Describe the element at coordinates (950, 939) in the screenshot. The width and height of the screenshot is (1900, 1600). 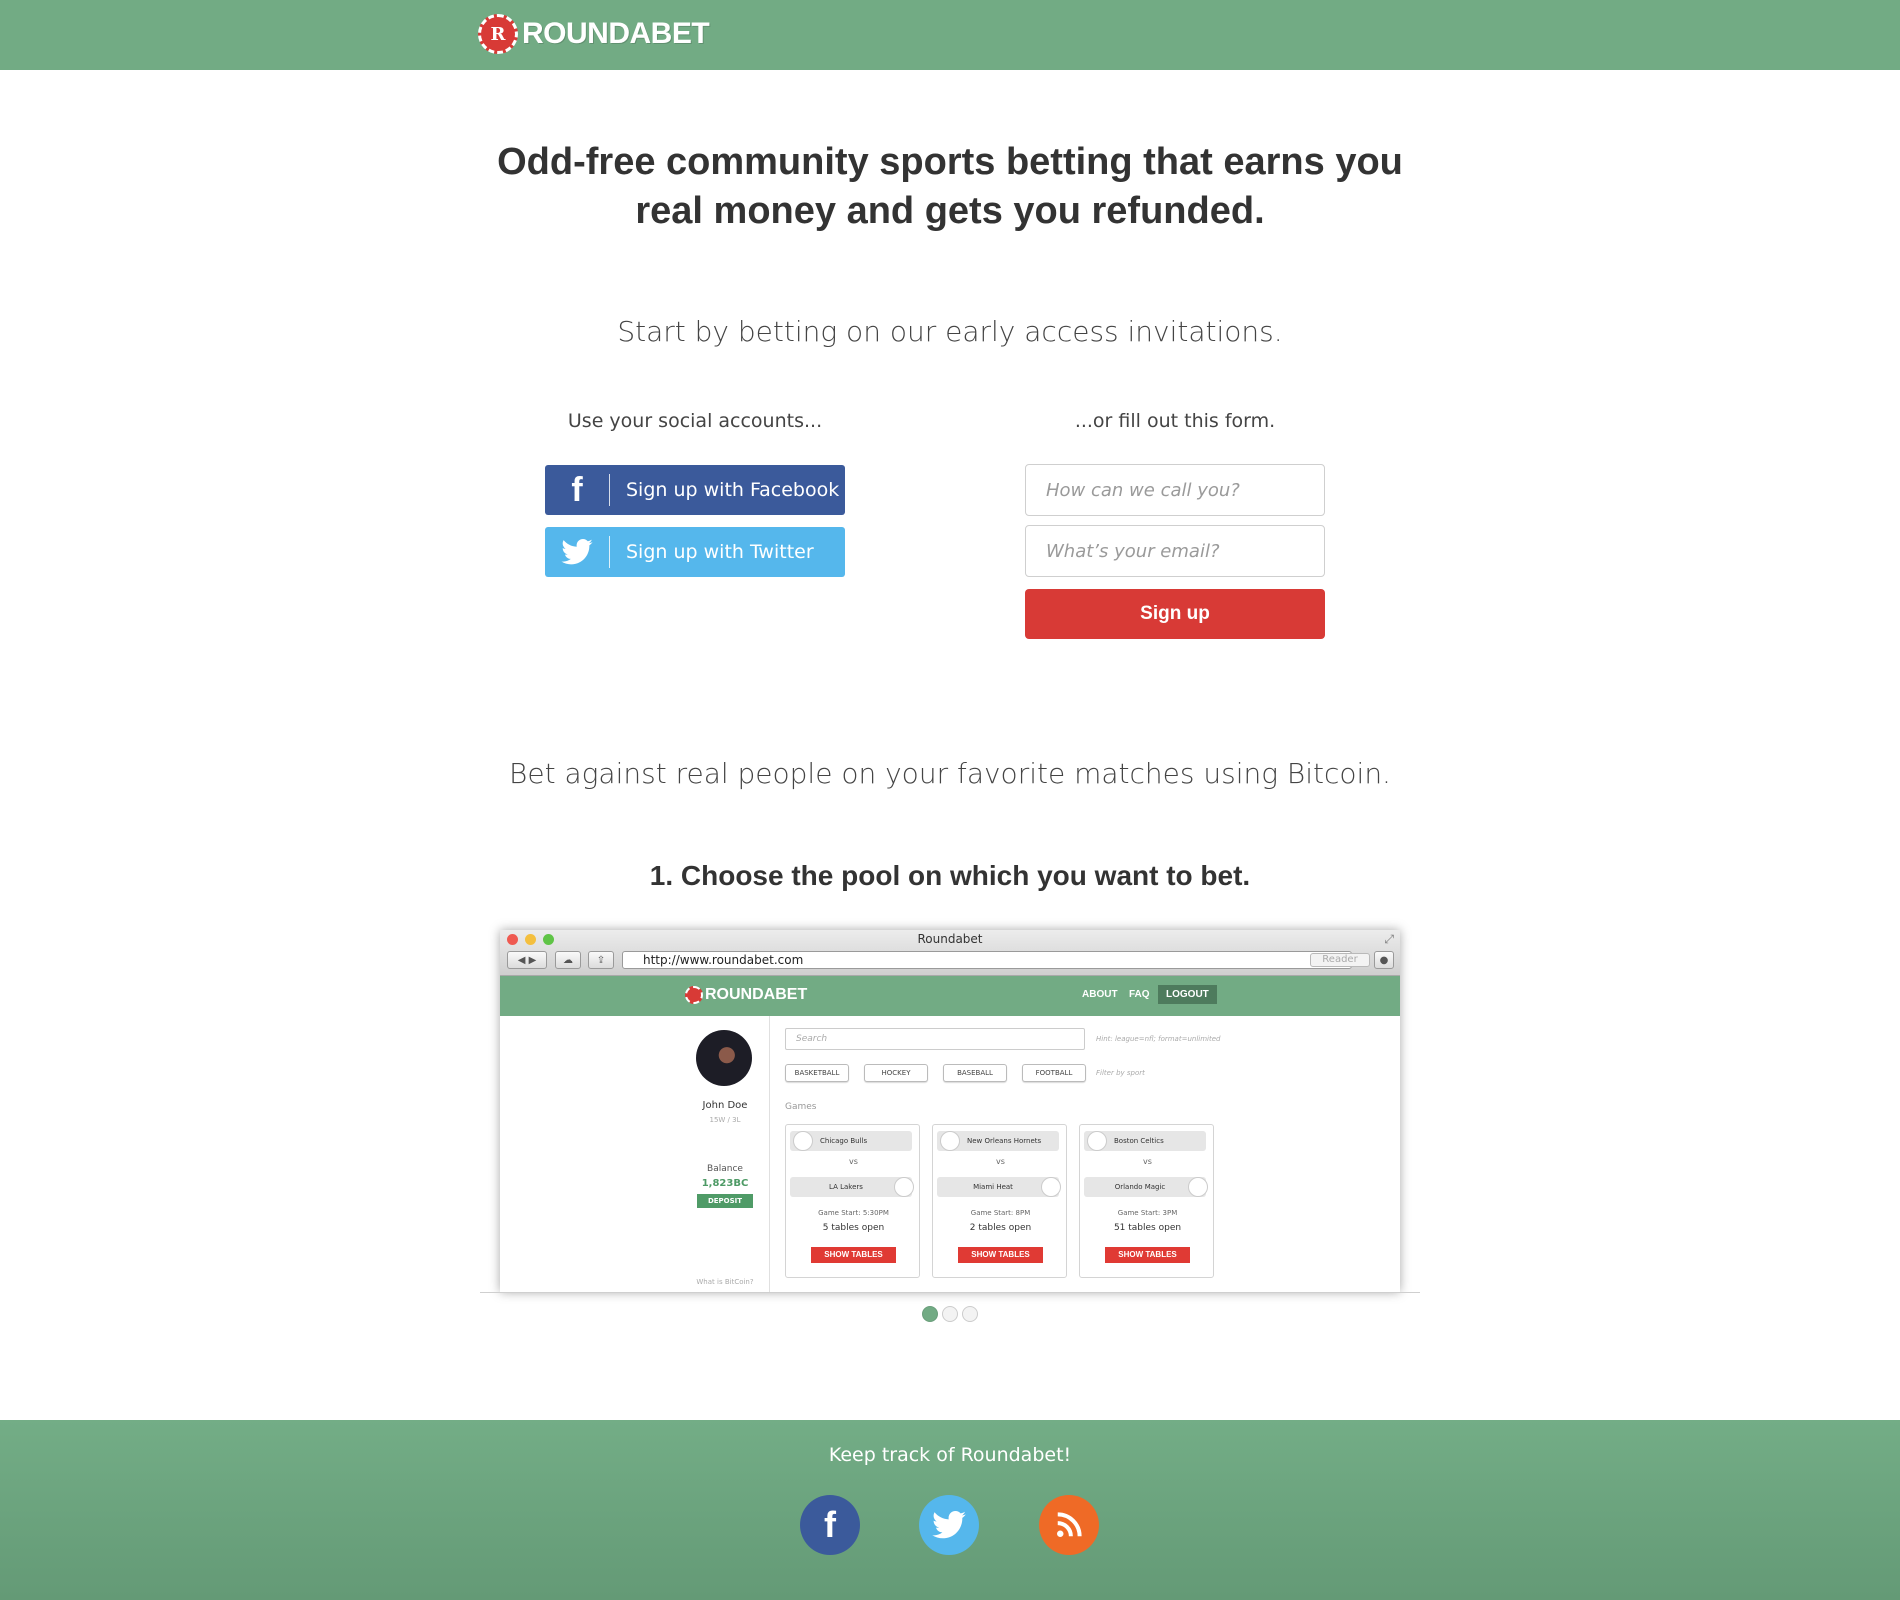
I see `window-title: Roundabet` at that location.